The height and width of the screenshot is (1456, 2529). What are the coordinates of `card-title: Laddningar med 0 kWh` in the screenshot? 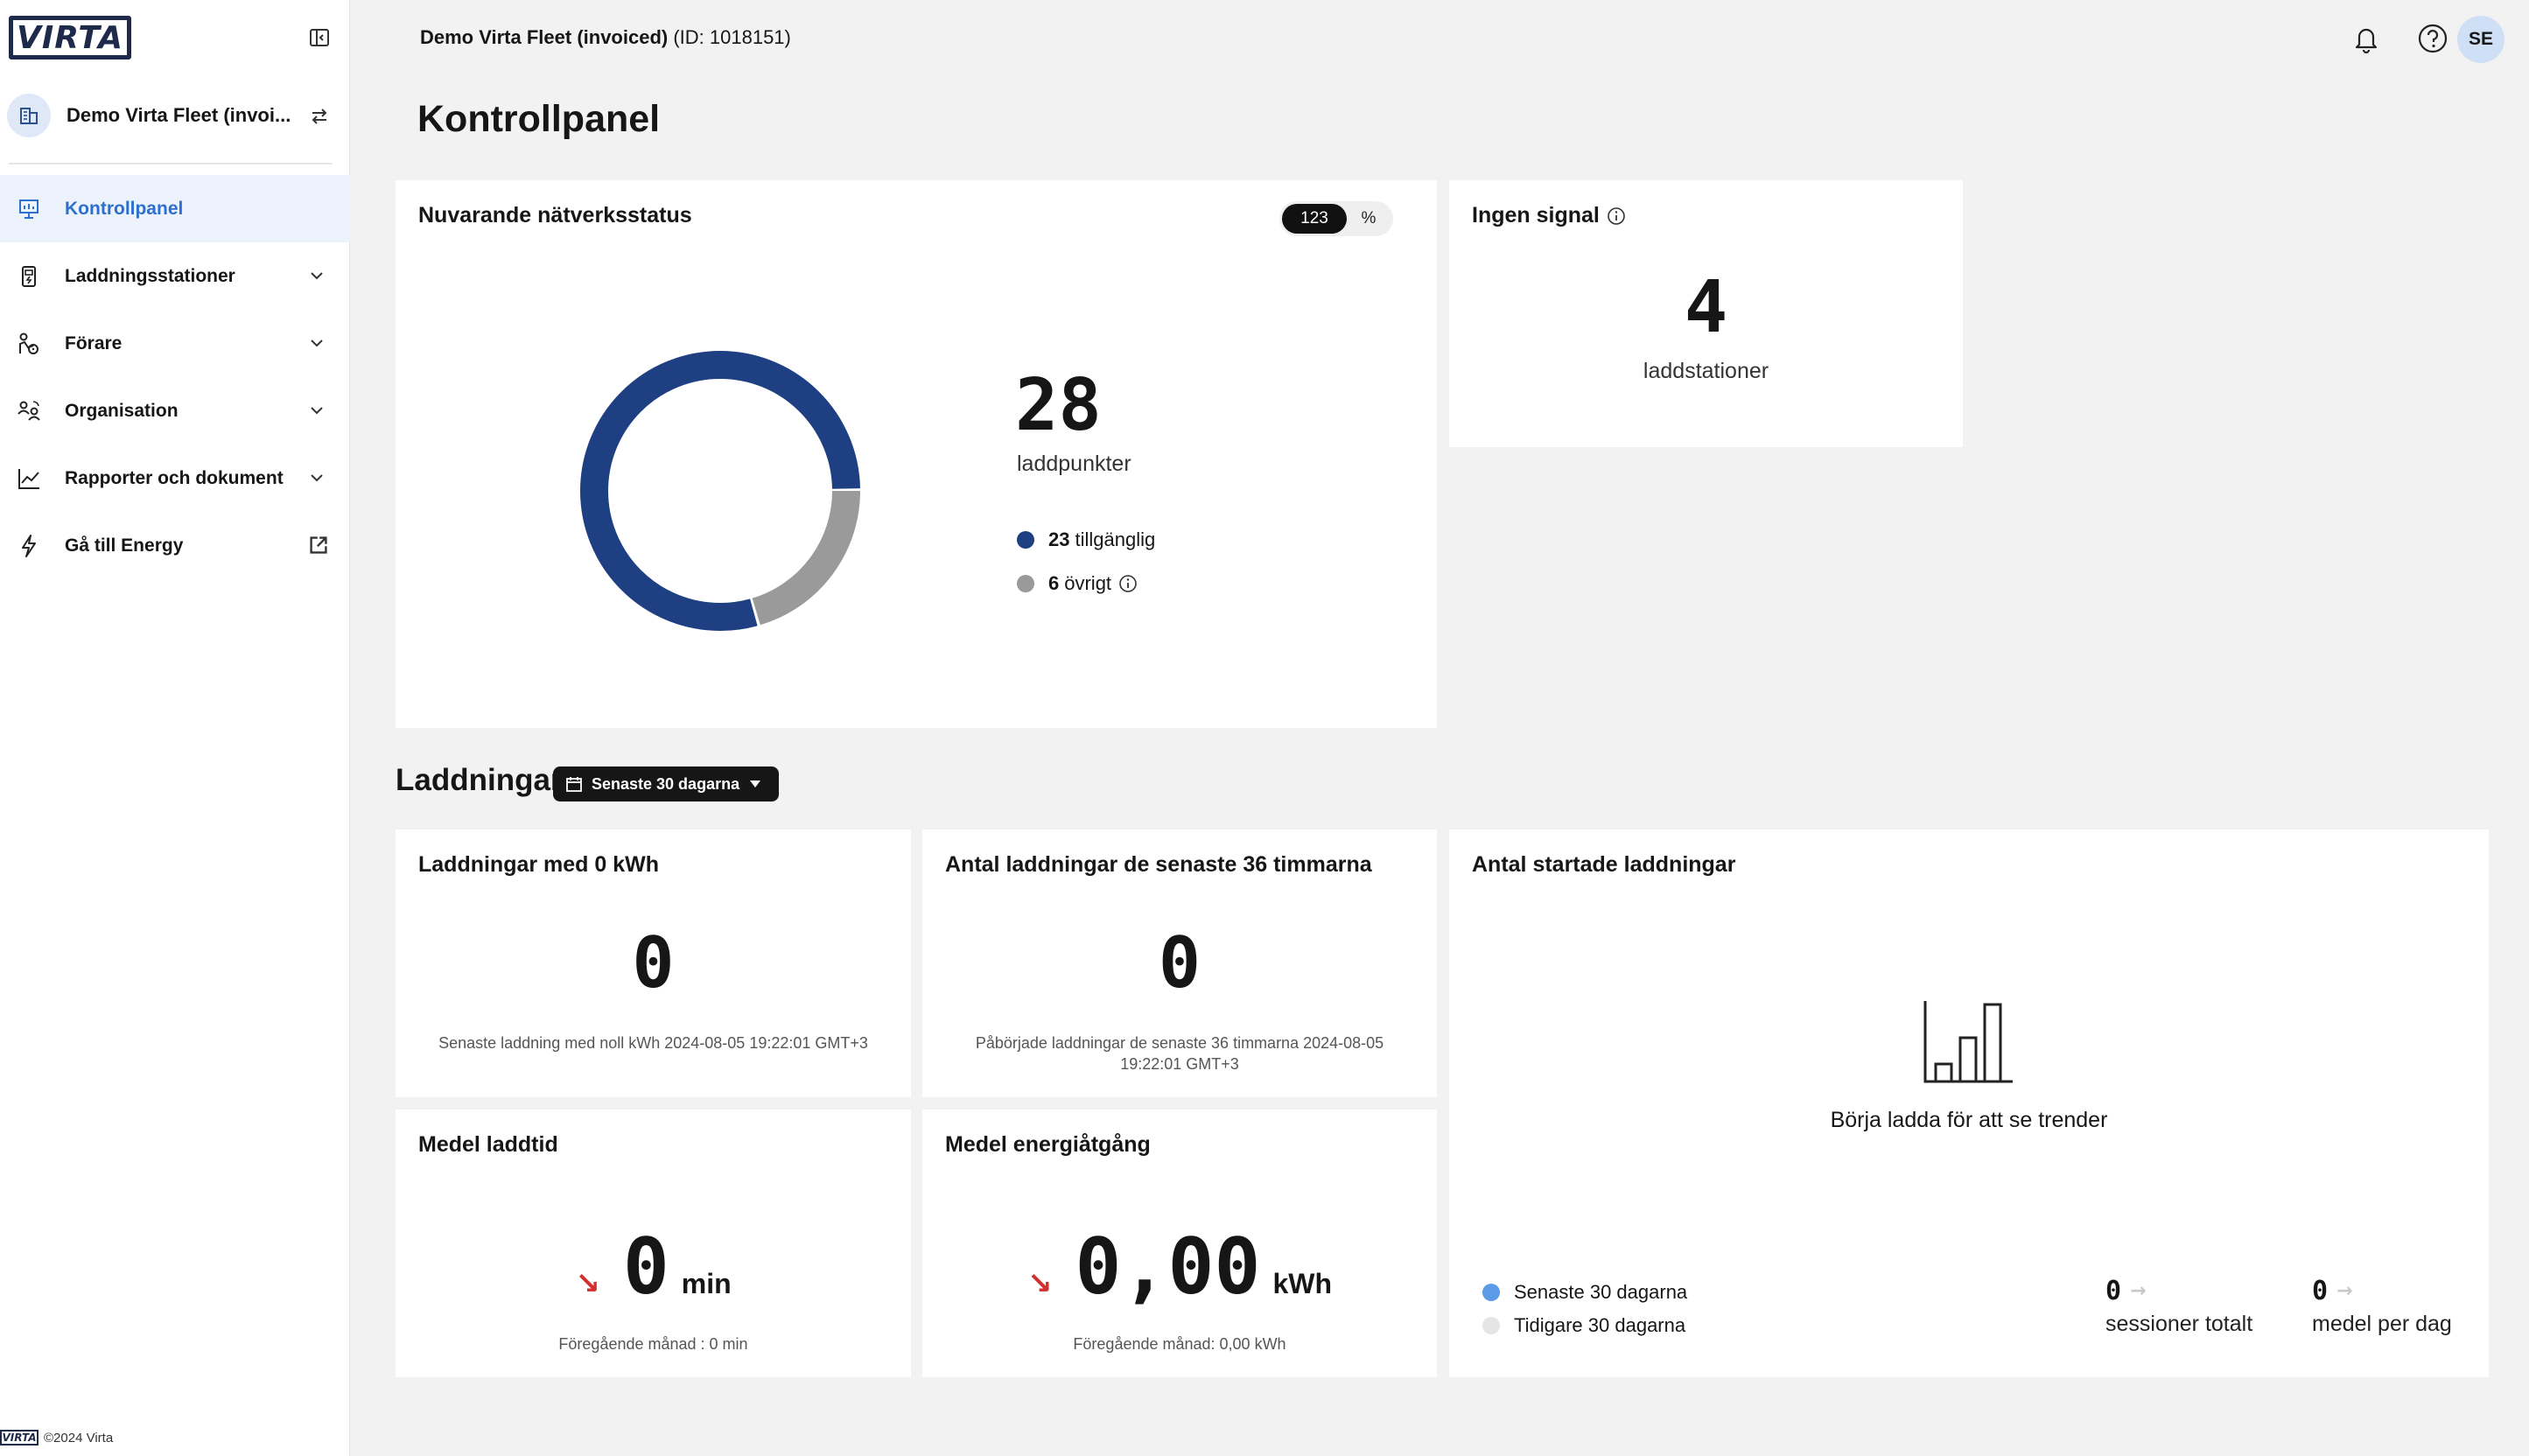 It's located at (539, 864).